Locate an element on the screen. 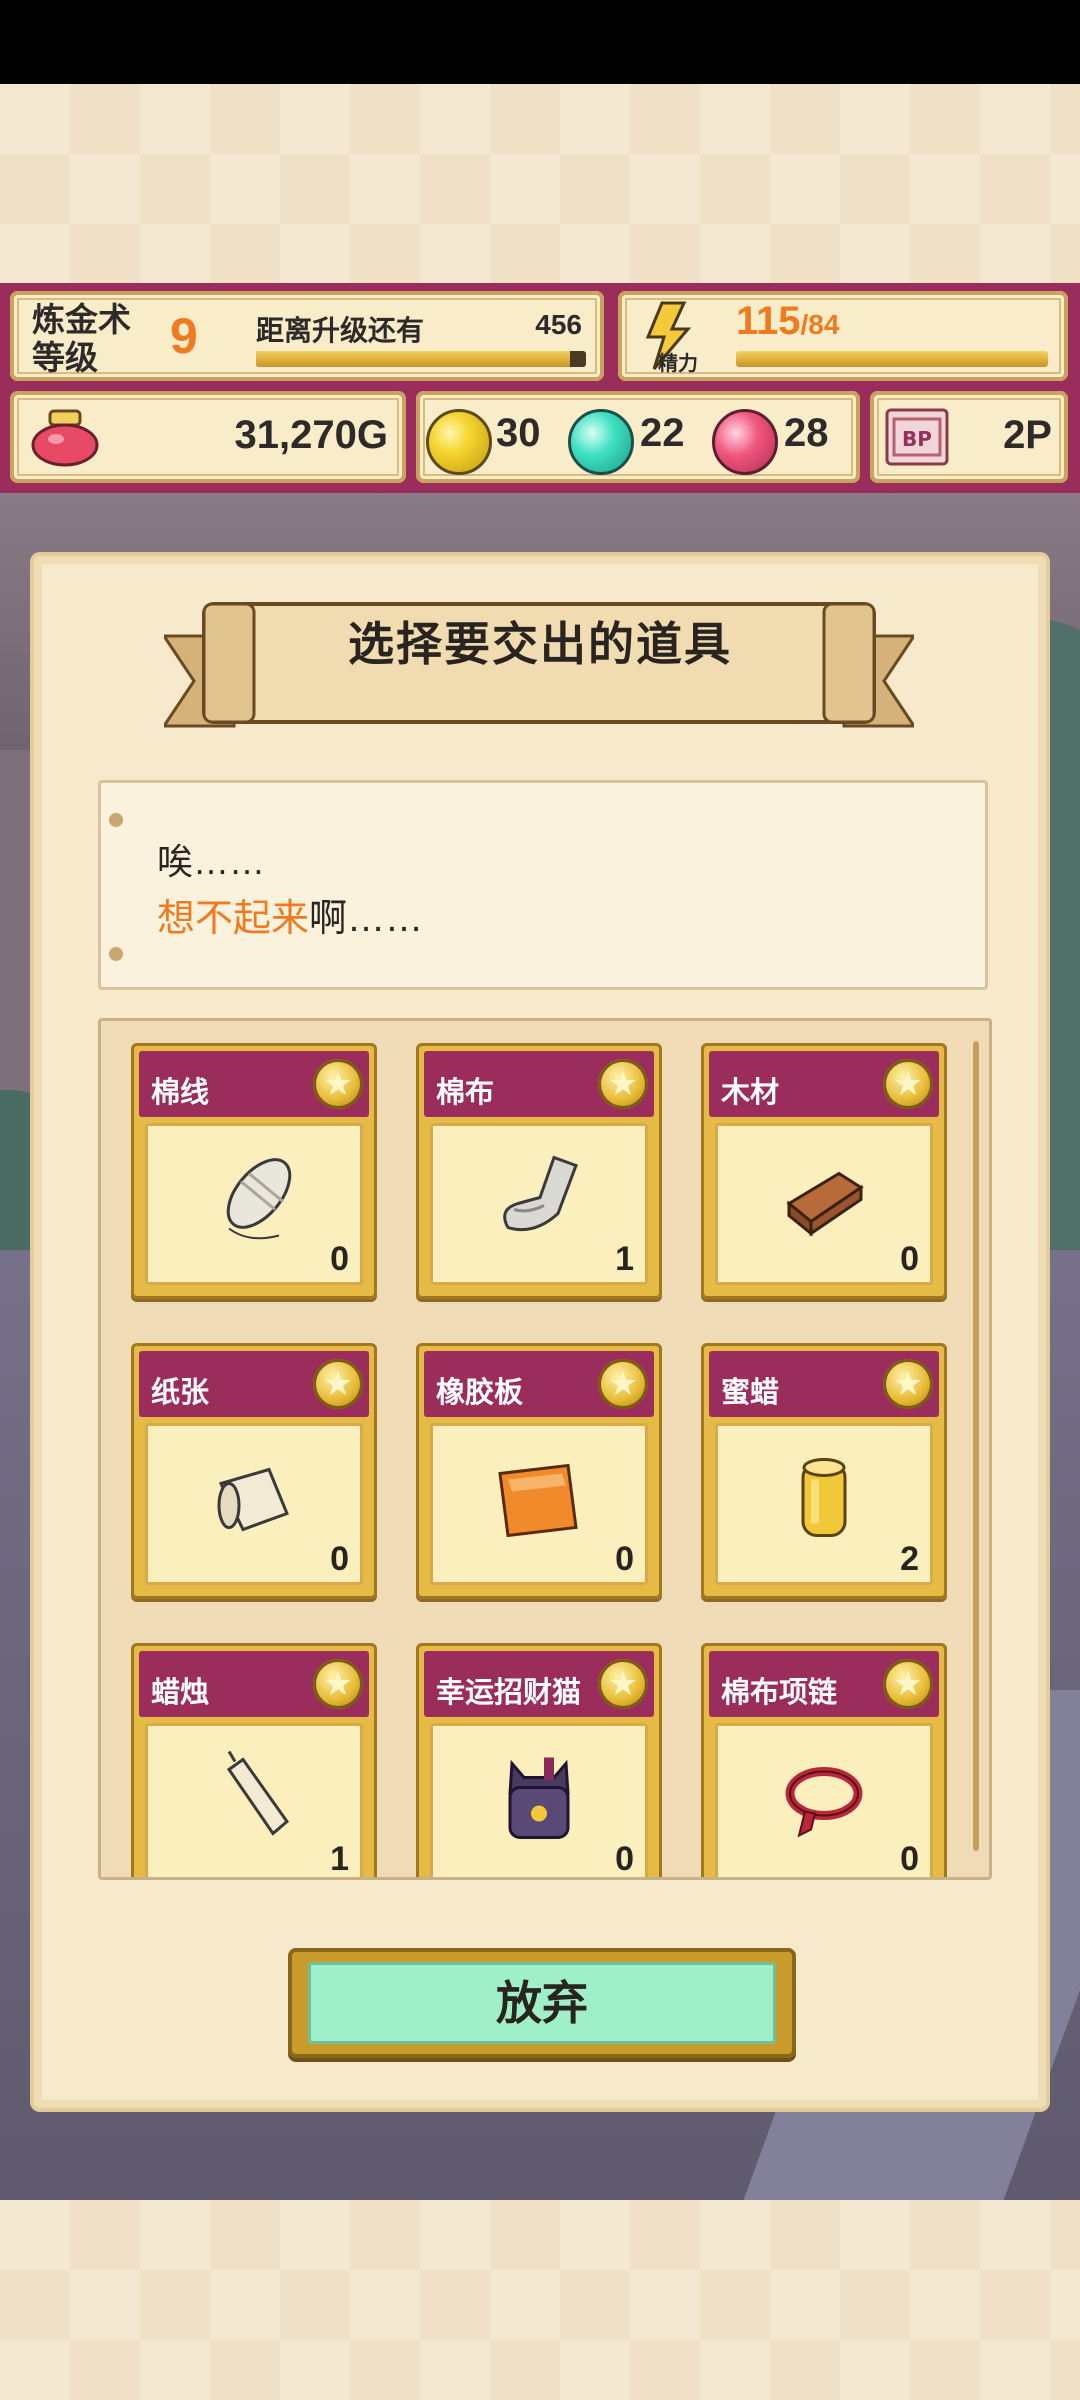 This screenshot has width=1080, height=2400. alchemy-level-value: 9 is located at coordinates (184, 336).